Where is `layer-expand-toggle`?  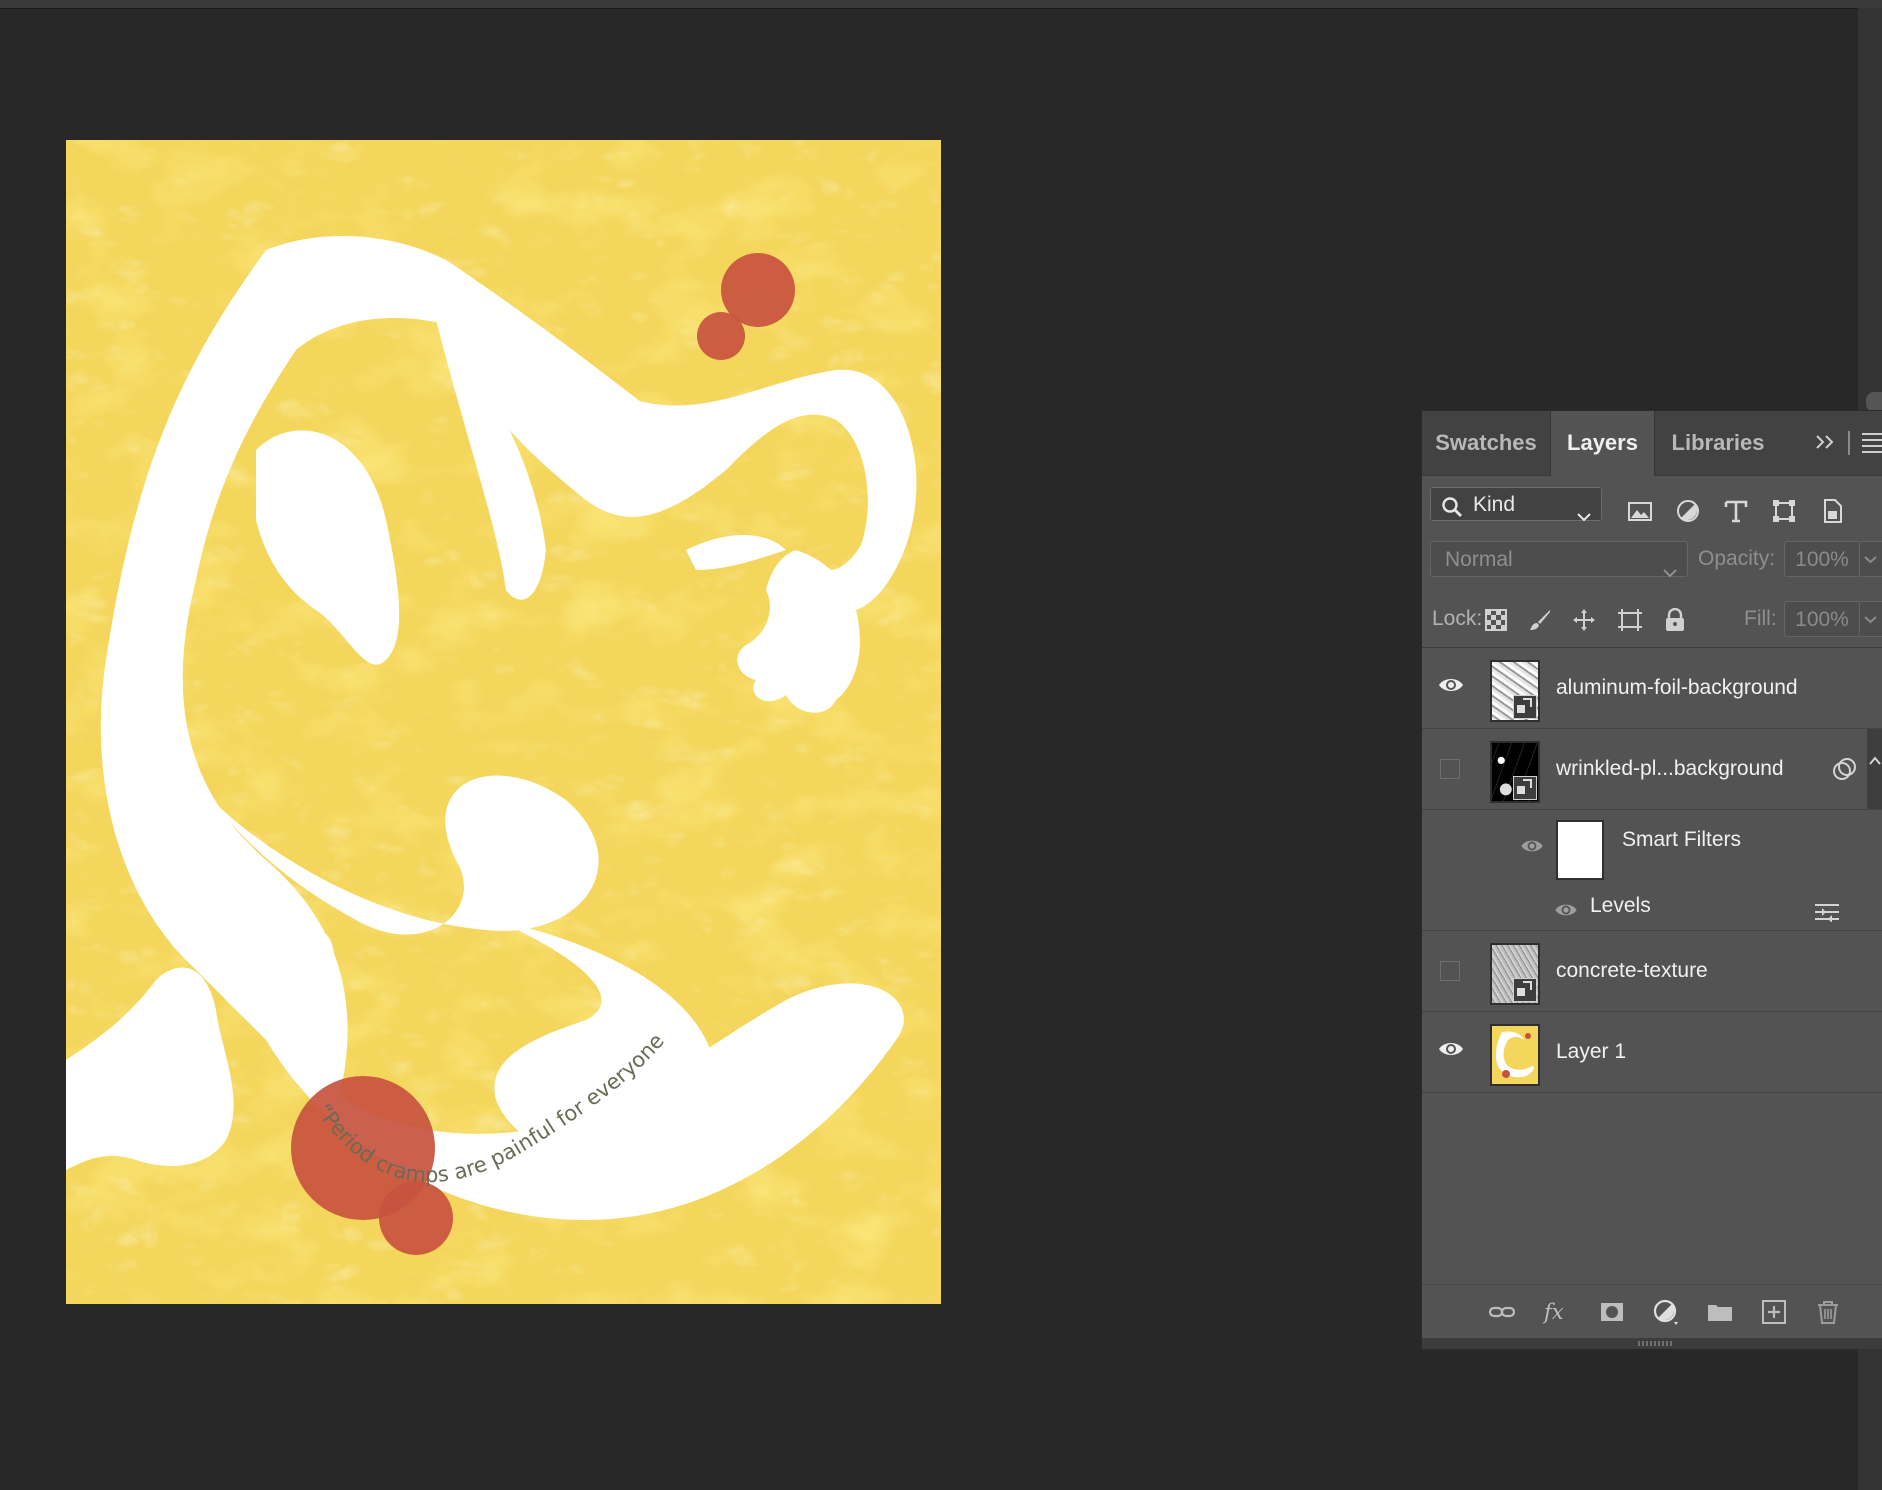
layer-expand-toggle is located at coordinates (1874, 769).